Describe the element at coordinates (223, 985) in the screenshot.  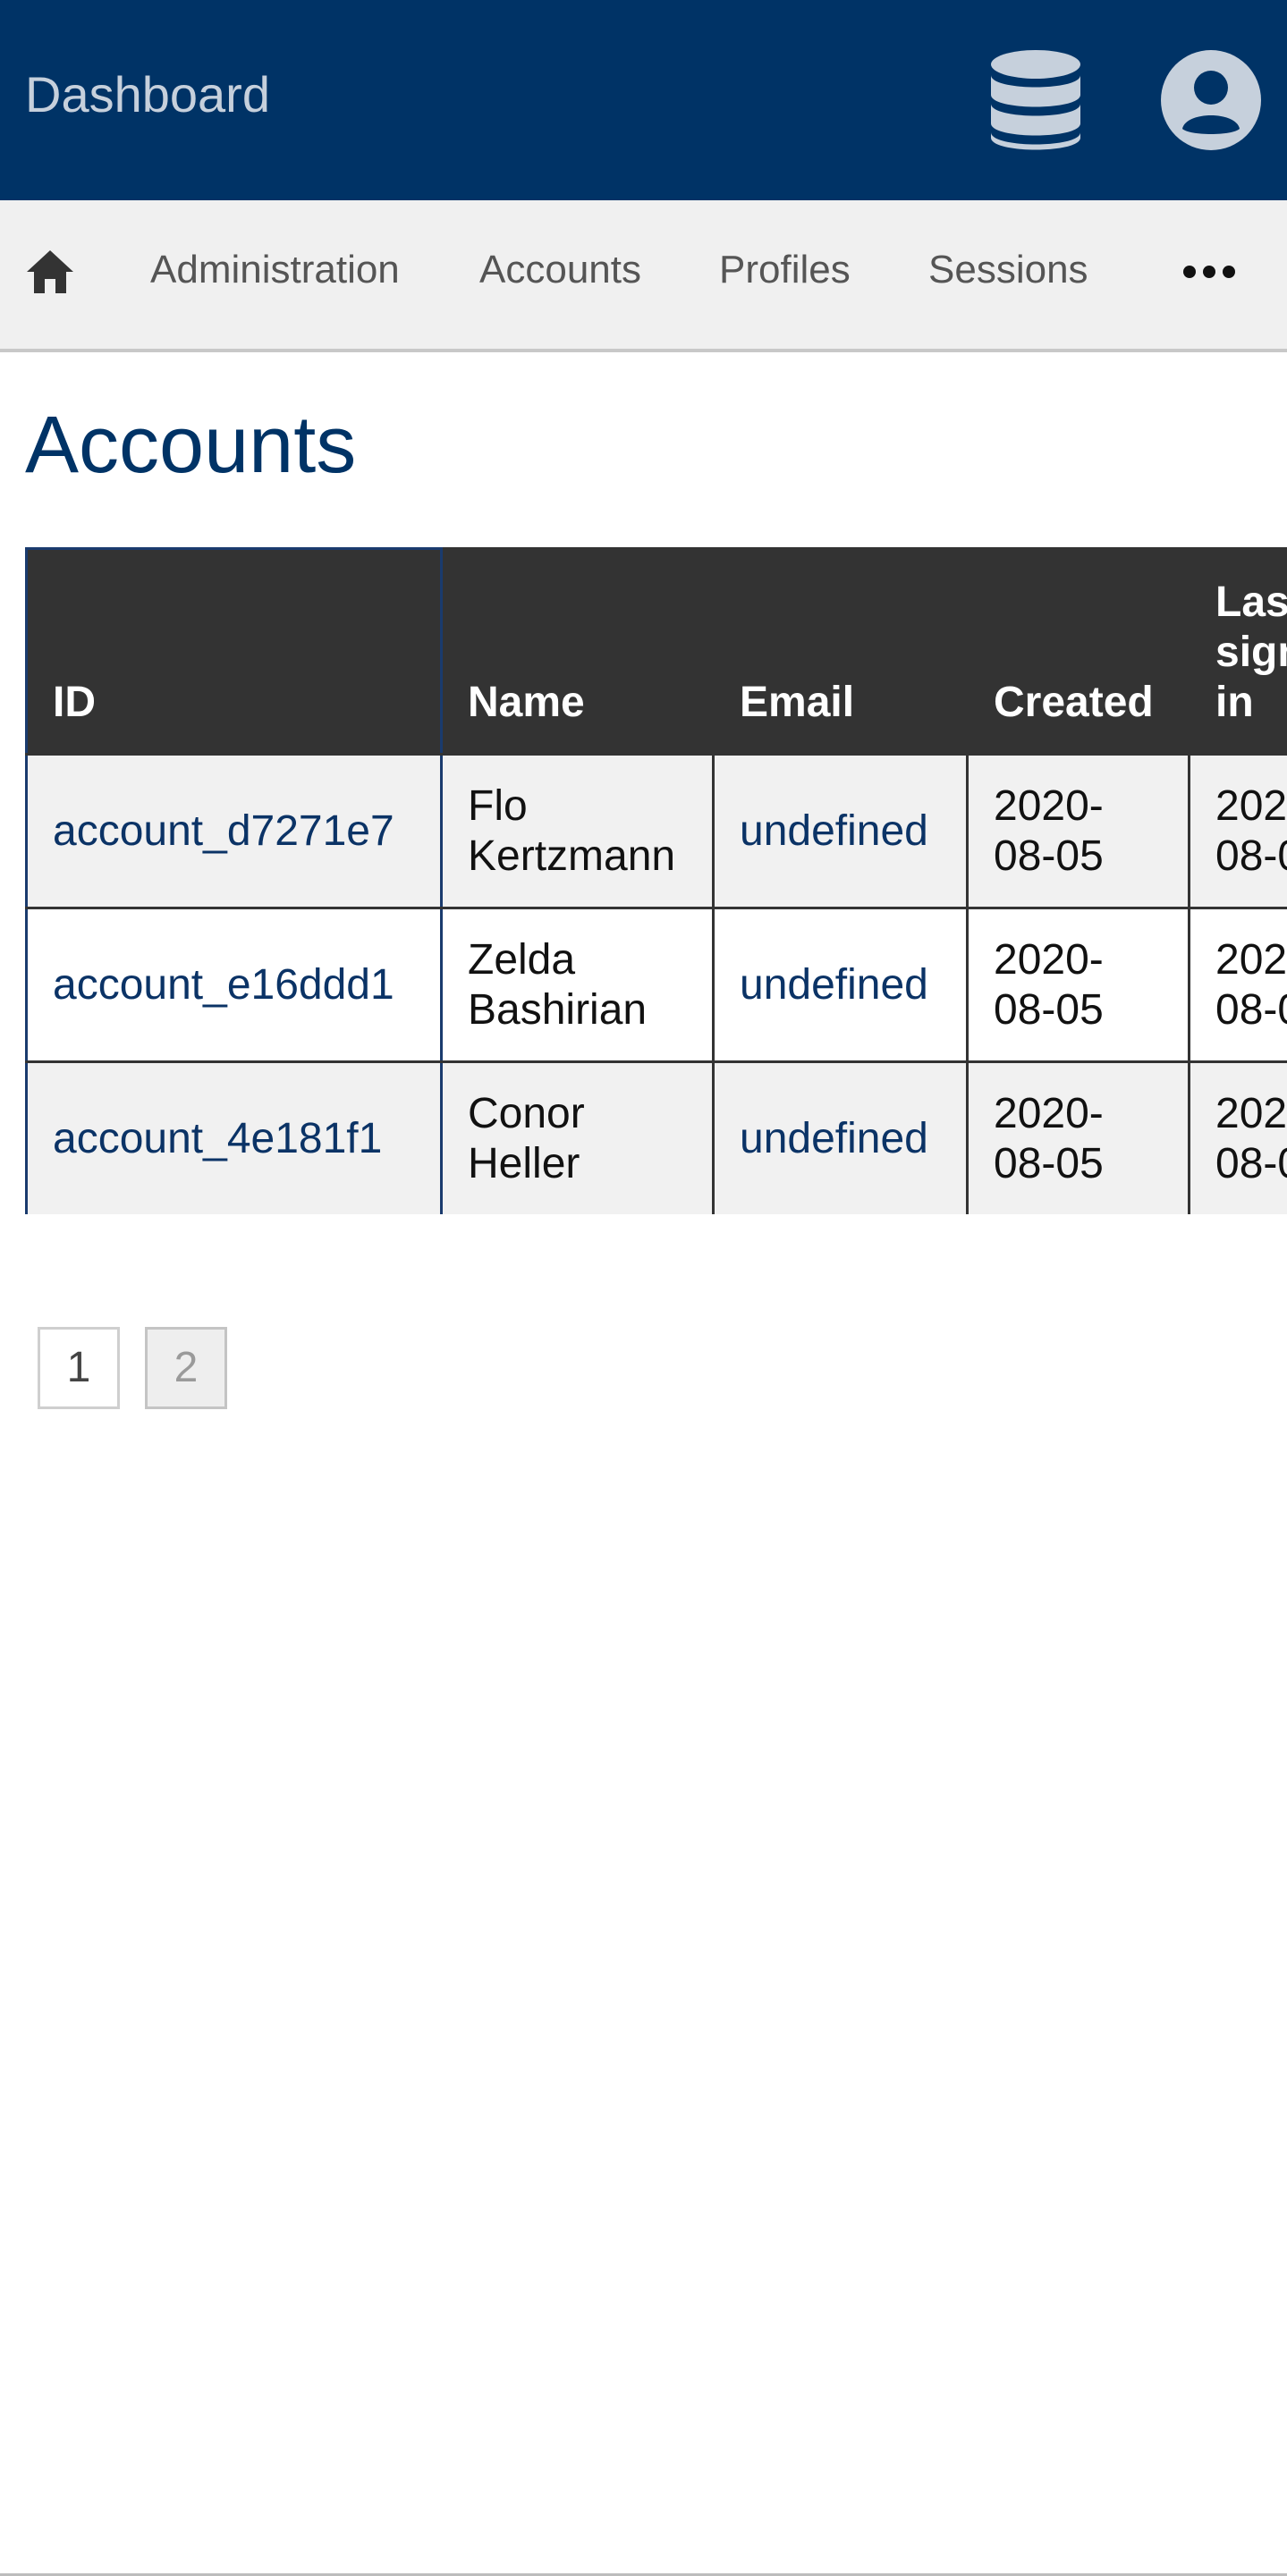
I see `account-id-link: account_e16ddd1` at that location.